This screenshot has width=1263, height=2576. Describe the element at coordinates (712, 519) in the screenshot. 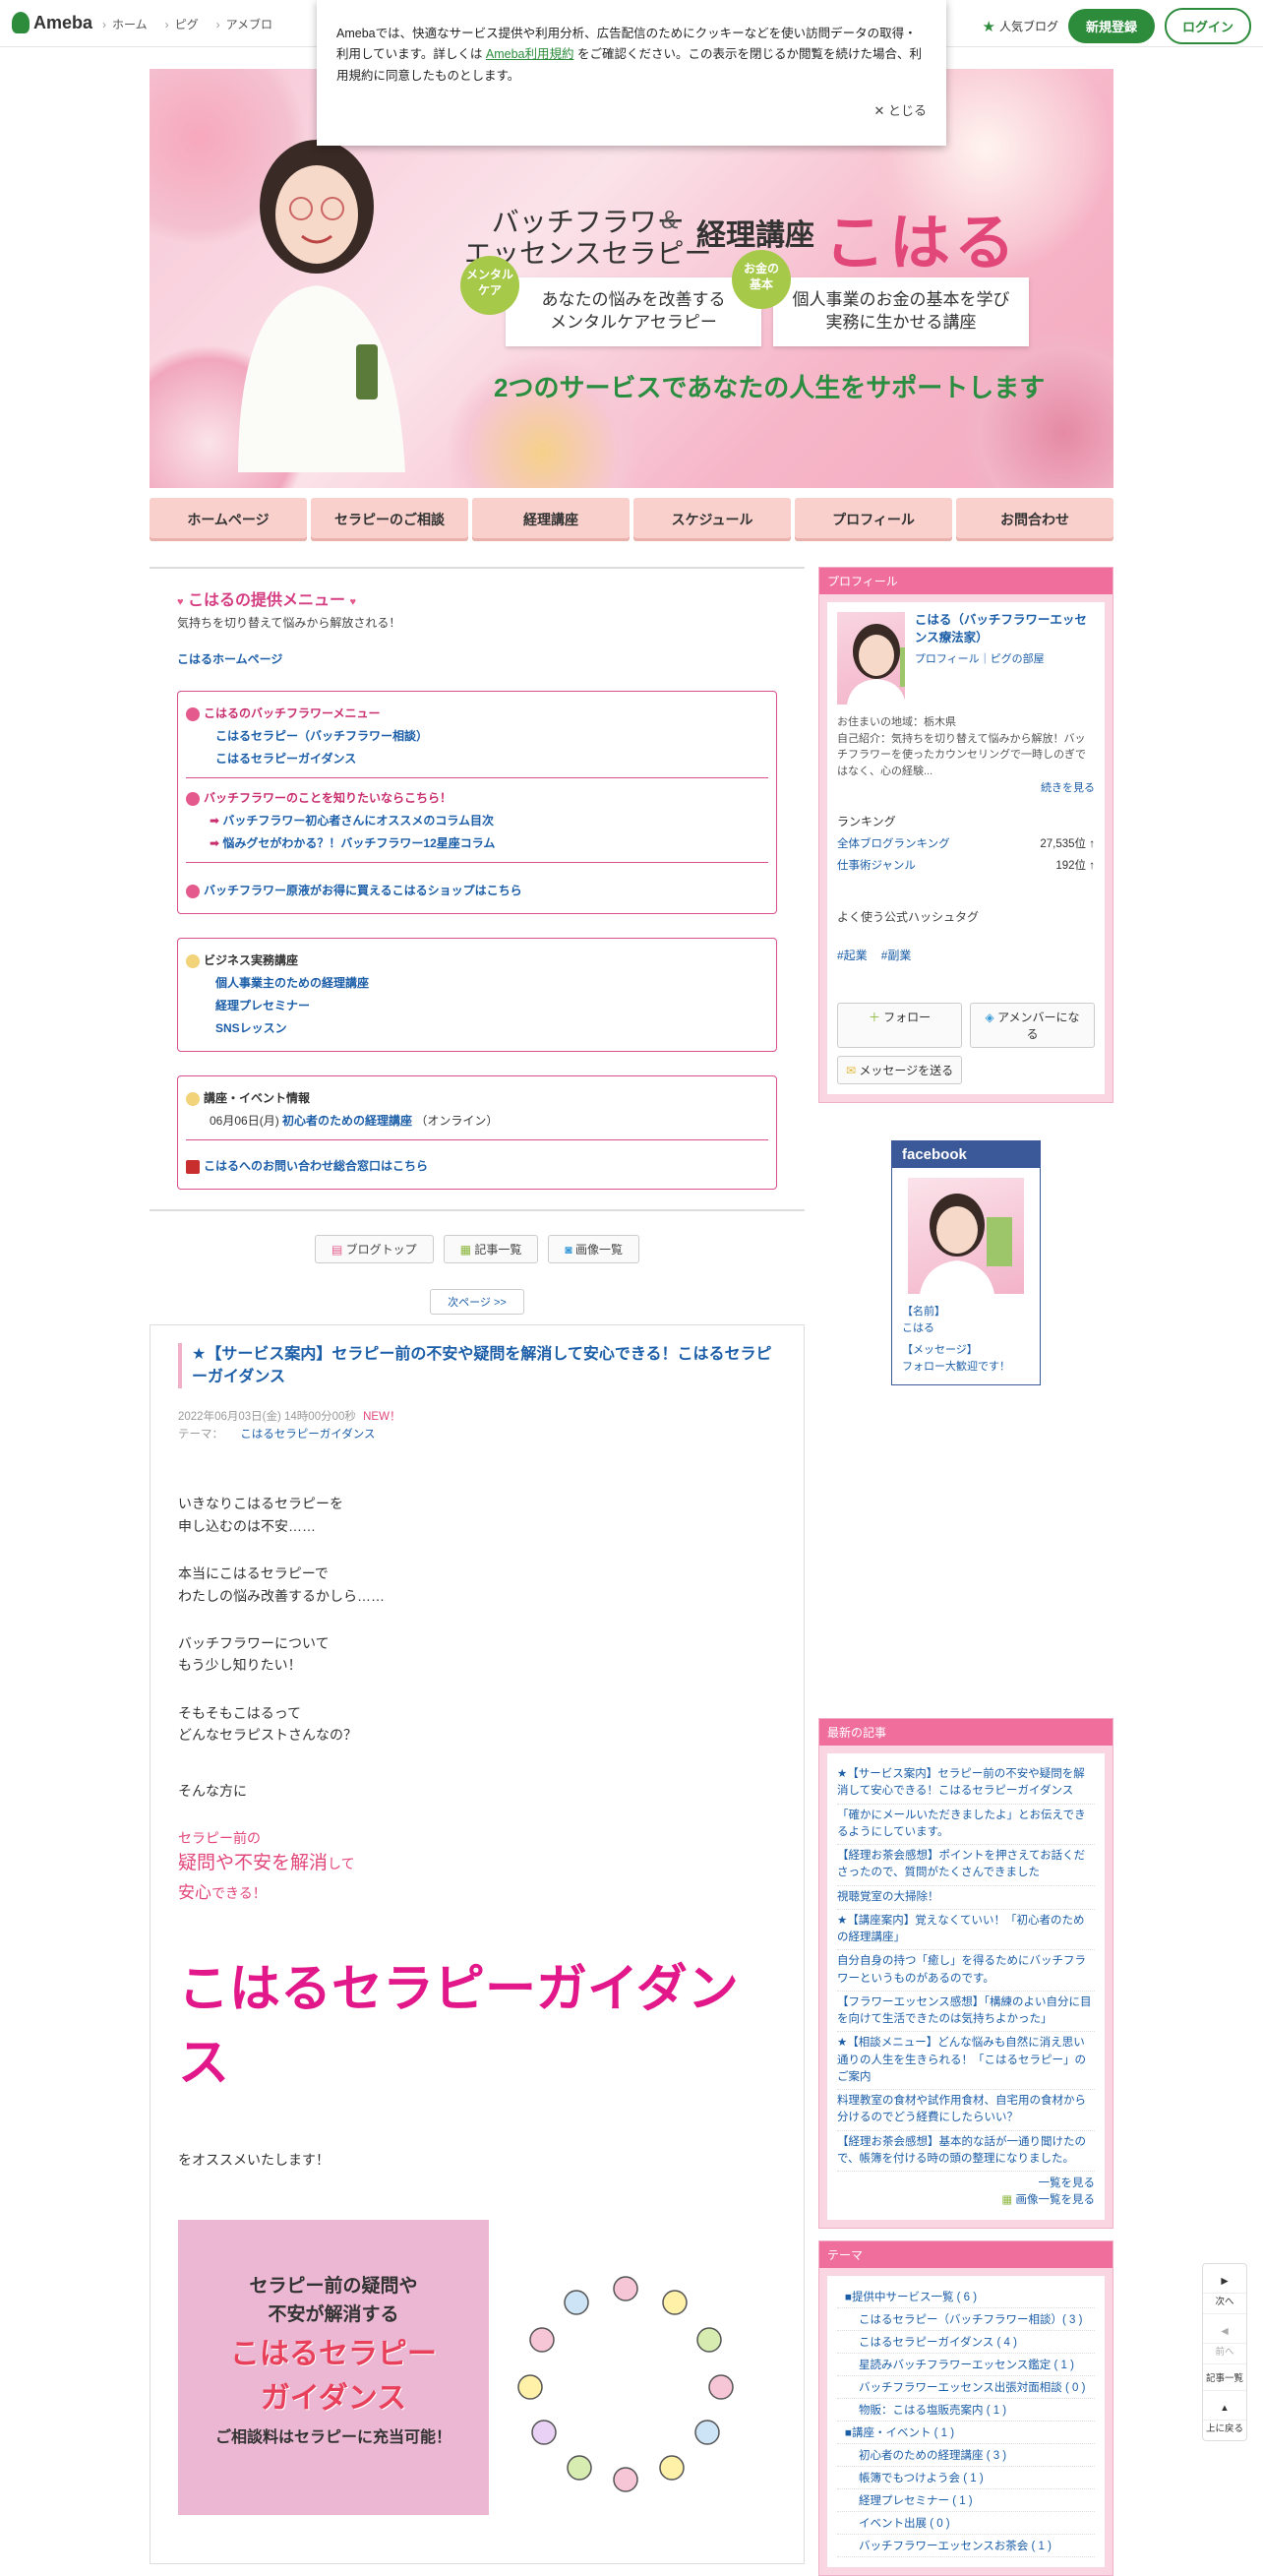

I see `nav-schedule: スケジュール` at that location.